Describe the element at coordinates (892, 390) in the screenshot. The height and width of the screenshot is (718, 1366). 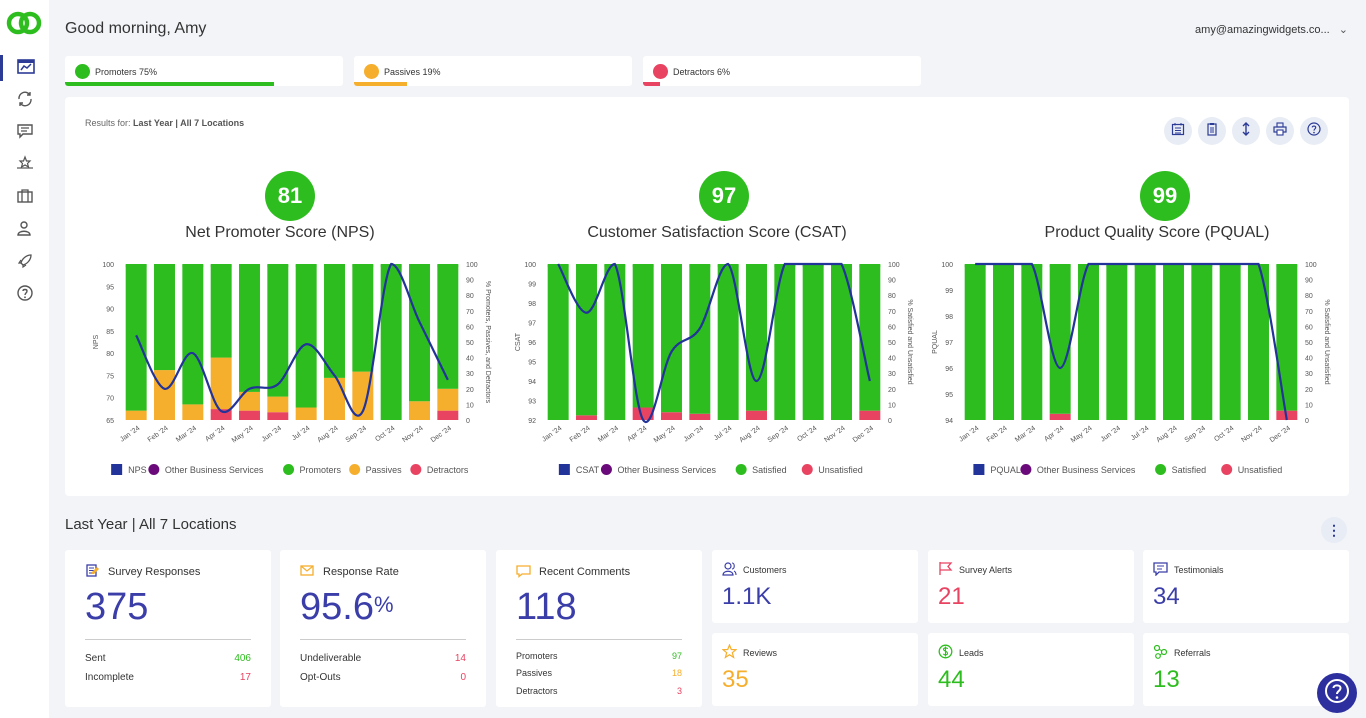
I see `y2-tick-label: 20` at that location.